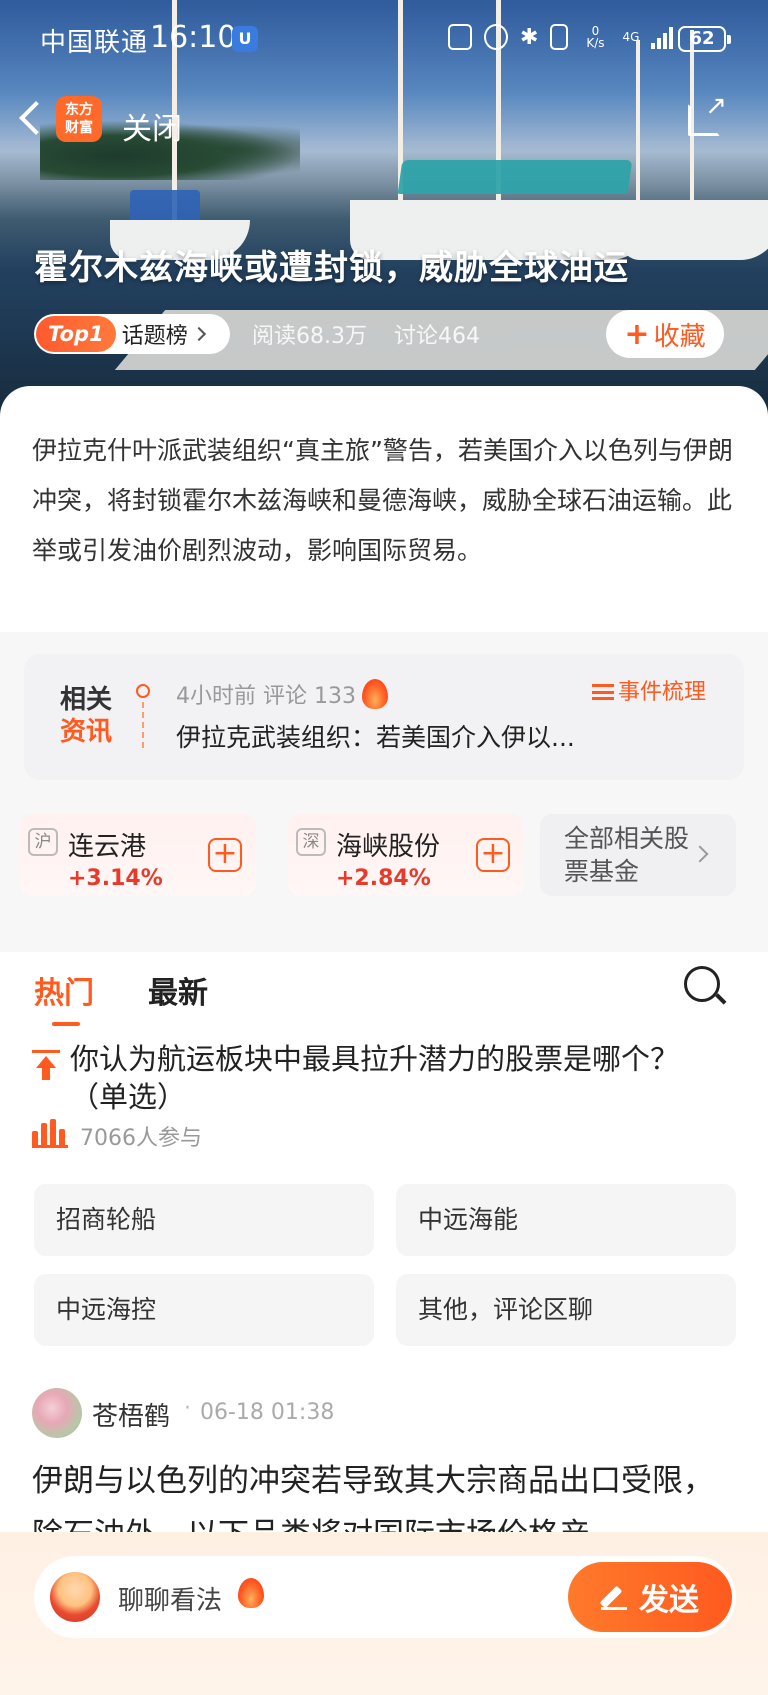 The image size is (768, 1695). Describe the element at coordinates (266, 696) in the screenshot. I see `related-news-meta-text: 4小时前 评论 133` at that location.